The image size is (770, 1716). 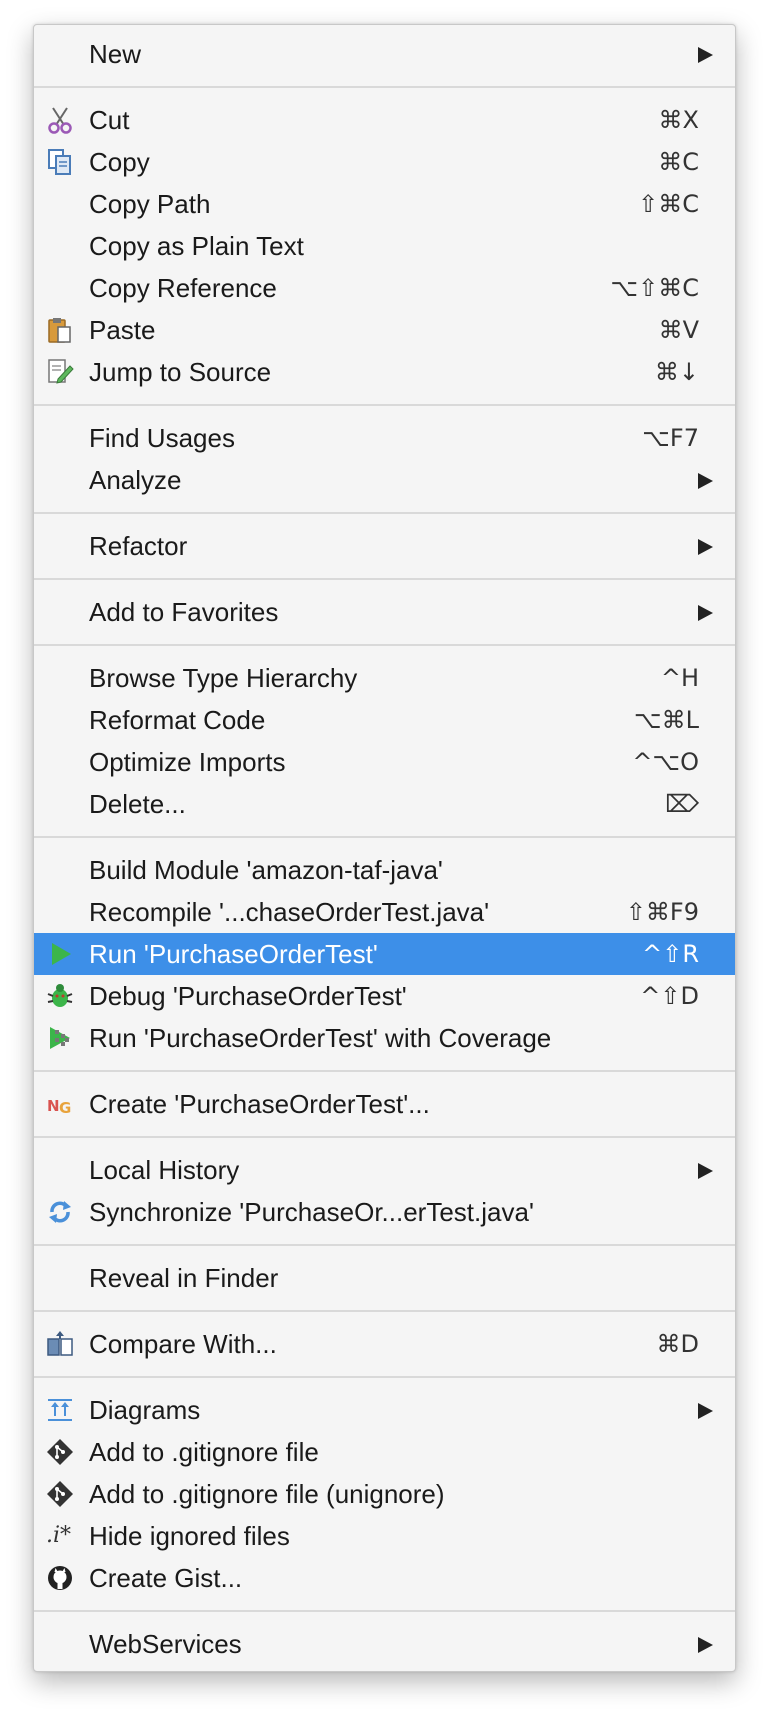 I want to click on menu-item-find-usages: Find Usages ⌥F7, so click(x=384, y=438).